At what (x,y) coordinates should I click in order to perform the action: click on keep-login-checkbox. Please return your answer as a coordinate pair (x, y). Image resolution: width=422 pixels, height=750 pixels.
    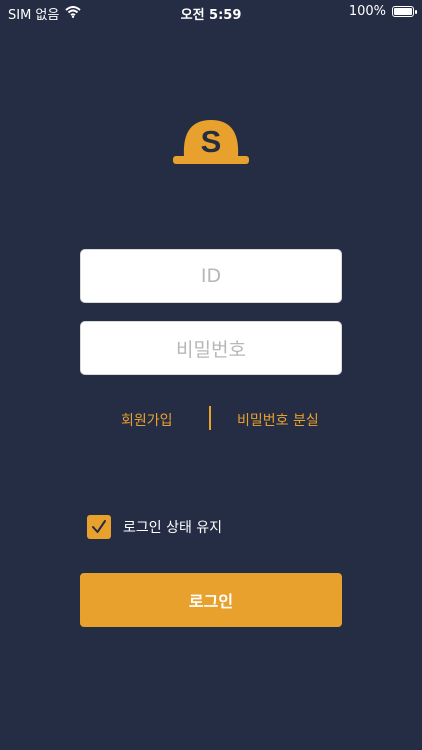
    Looking at the image, I should click on (99, 527).